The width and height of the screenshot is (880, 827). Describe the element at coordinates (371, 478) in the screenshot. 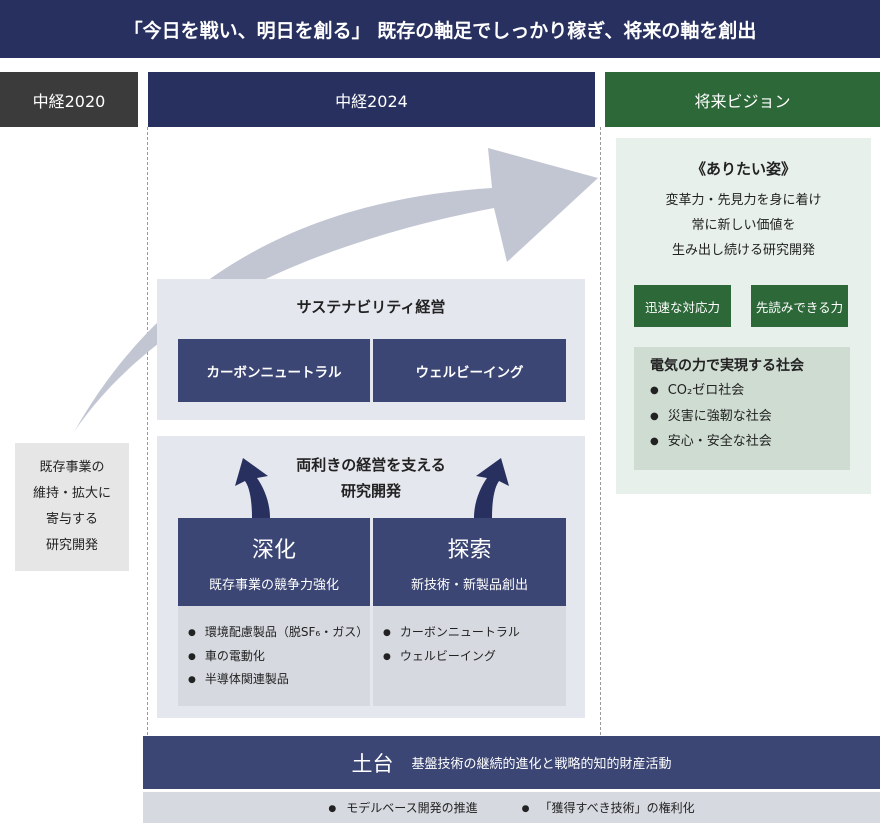

I see `ambidextrous-title: 両利きの経営を支える 研究開発` at that location.